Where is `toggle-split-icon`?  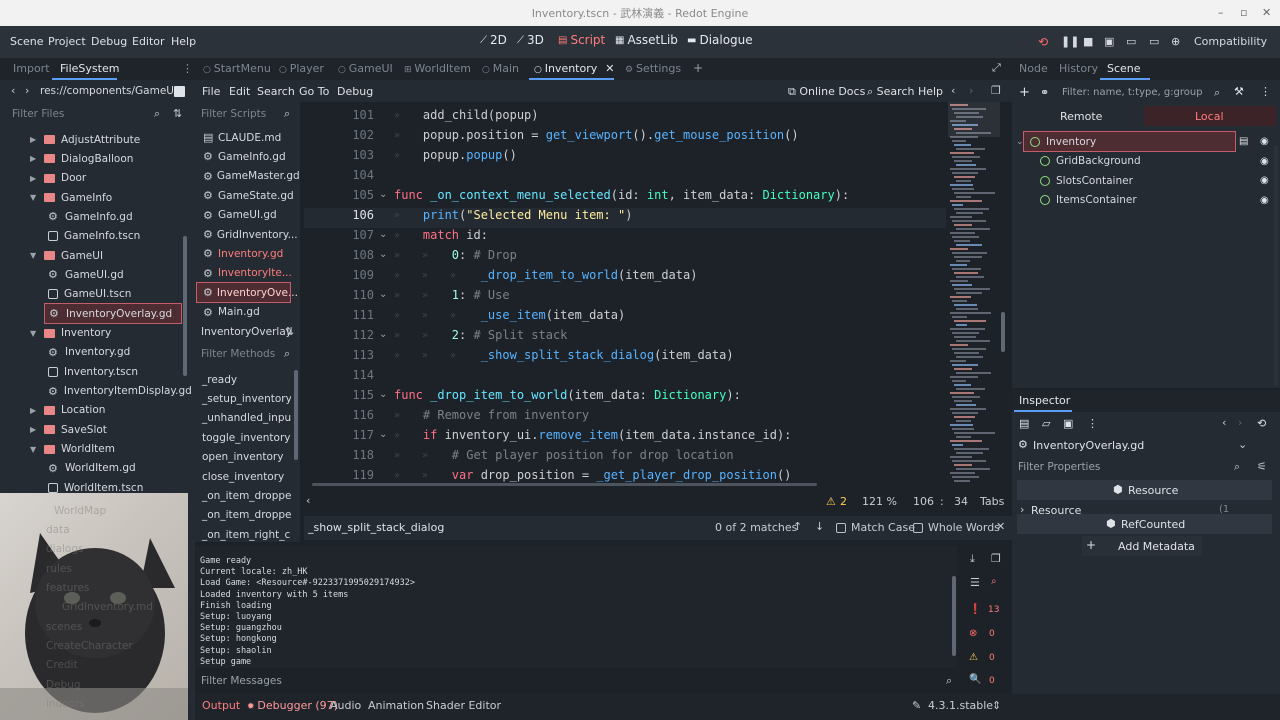 toggle-split-icon is located at coordinates (179, 91).